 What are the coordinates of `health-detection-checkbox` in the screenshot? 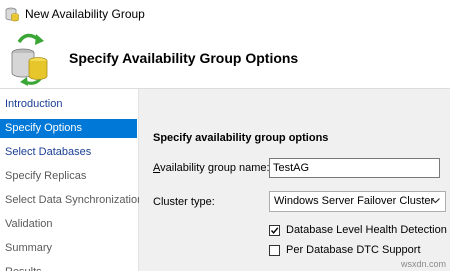 It's located at (274, 230).